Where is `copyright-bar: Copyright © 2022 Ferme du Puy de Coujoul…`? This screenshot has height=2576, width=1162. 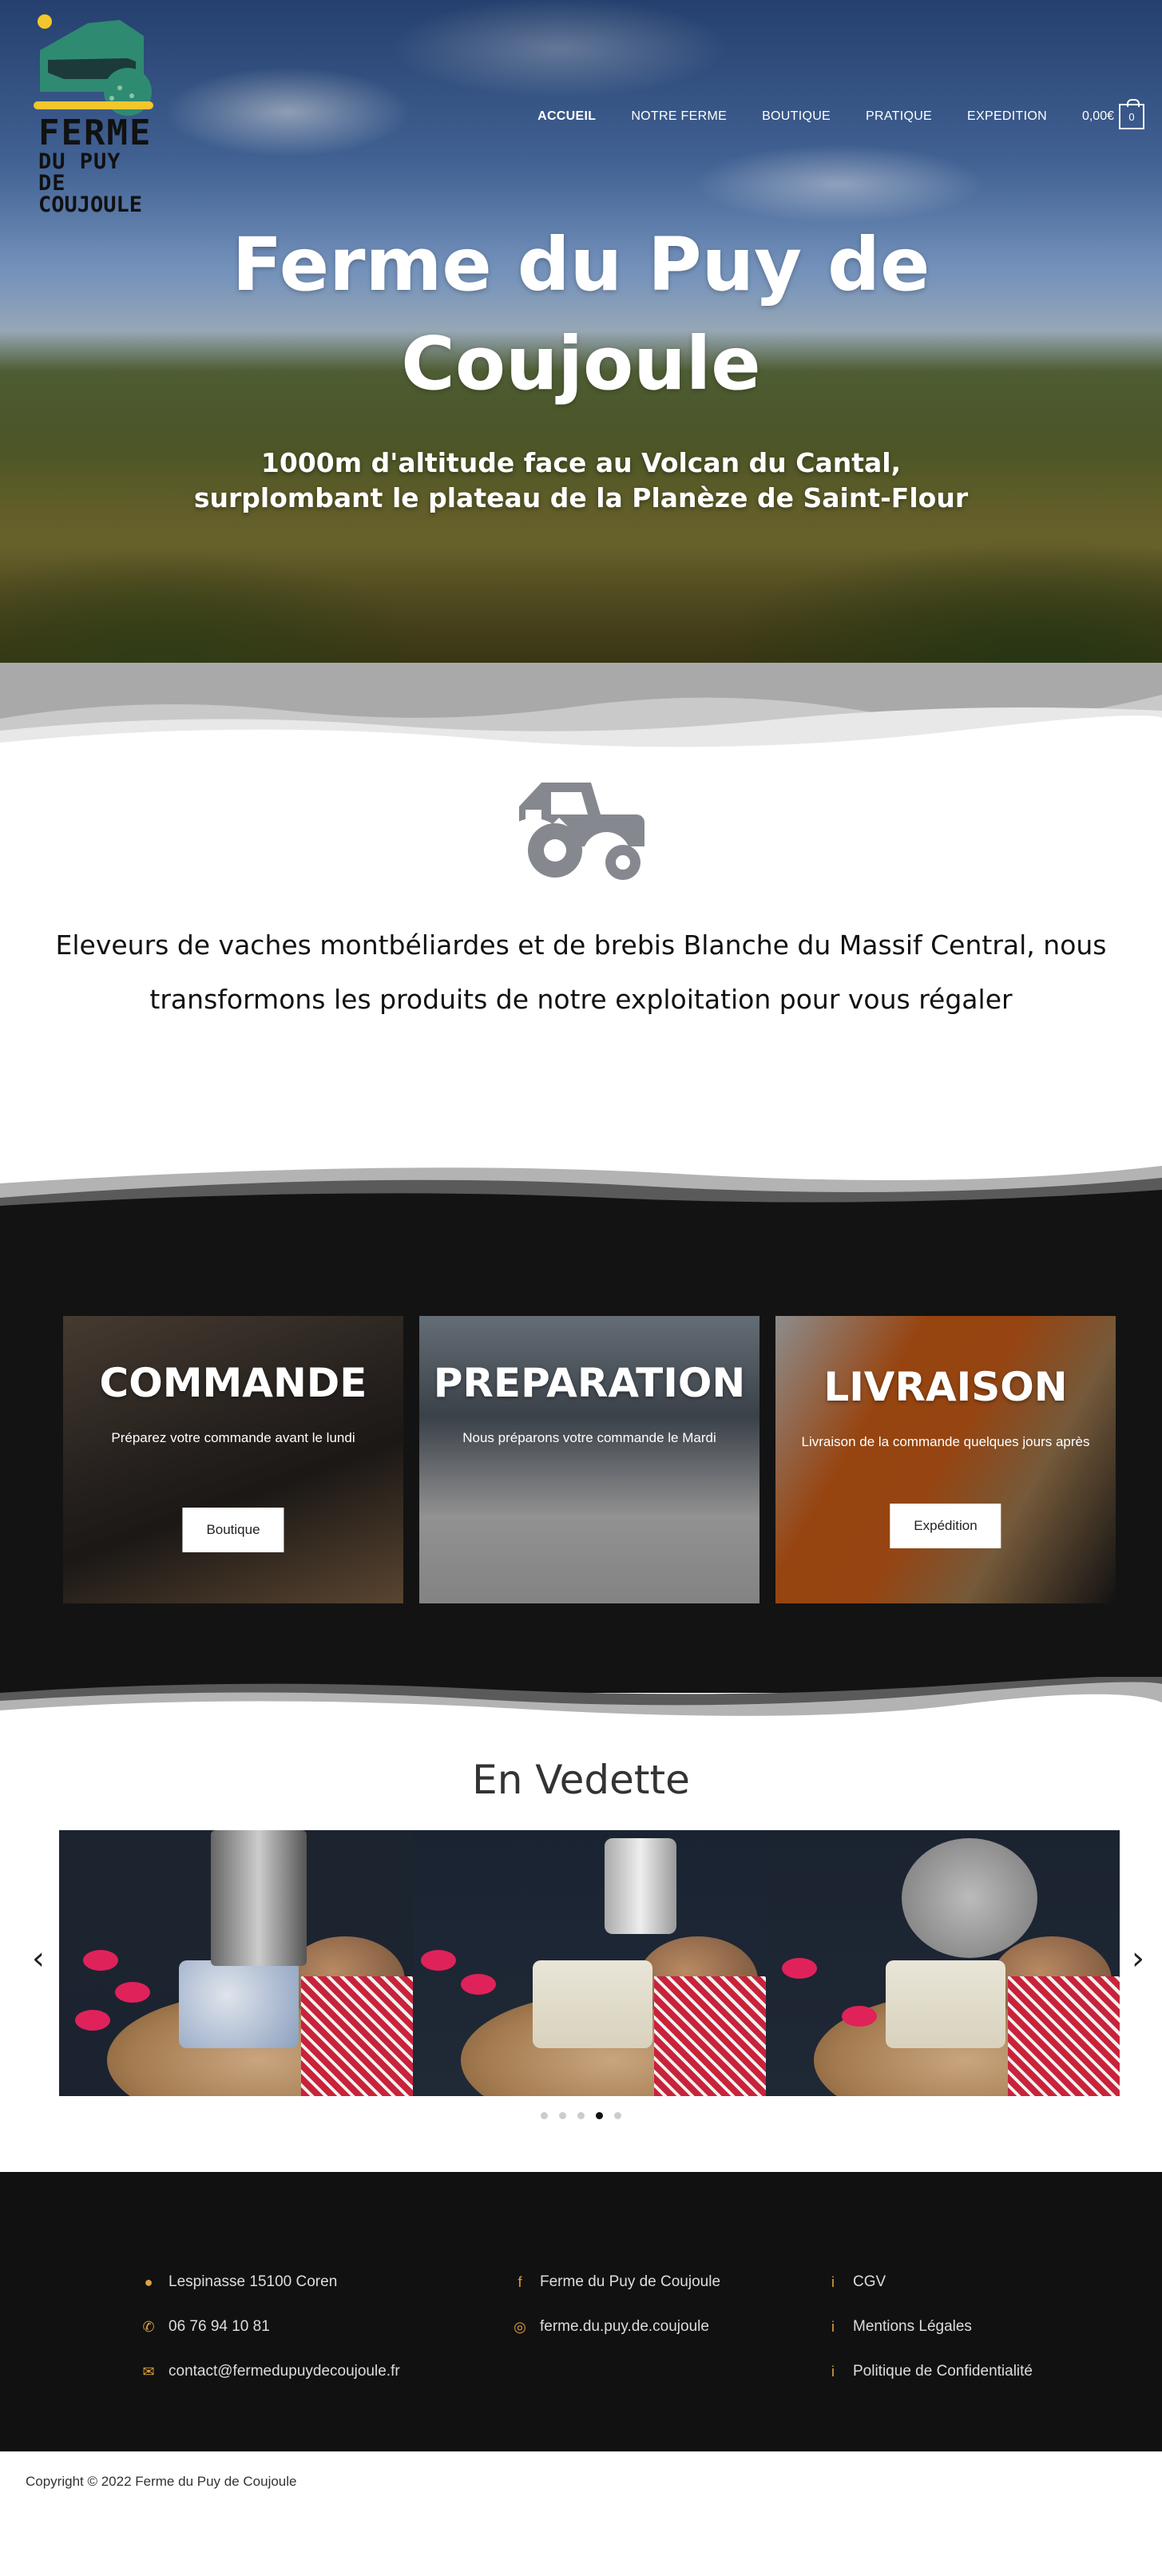 copyright-bar: Copyright © 2022 Ferme du Puy de Coujoul… is located at coordinates (581, 2473).